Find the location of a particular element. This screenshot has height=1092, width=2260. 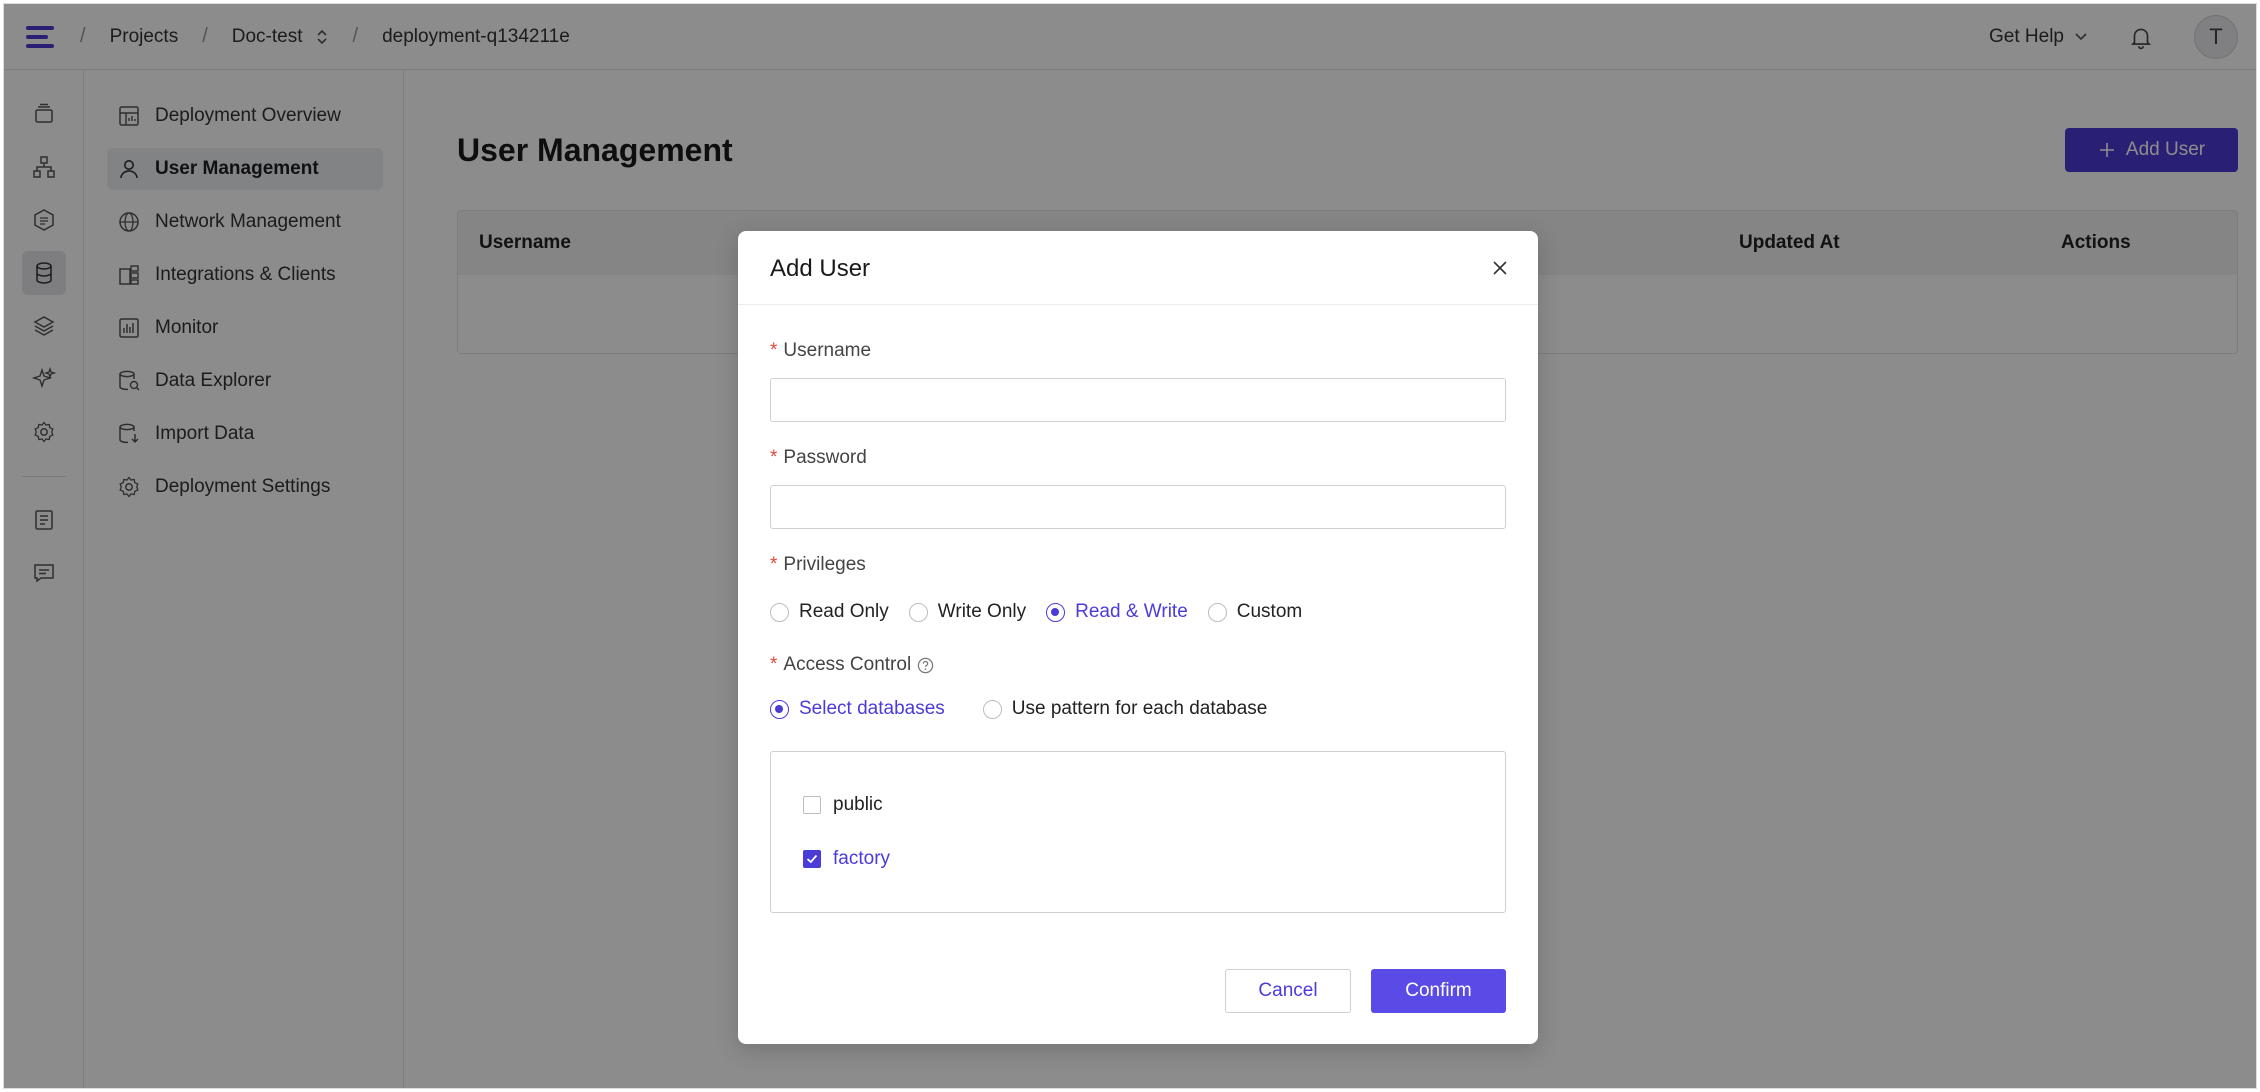

database-checkbox-public: public is located at coordinates (843, 805).